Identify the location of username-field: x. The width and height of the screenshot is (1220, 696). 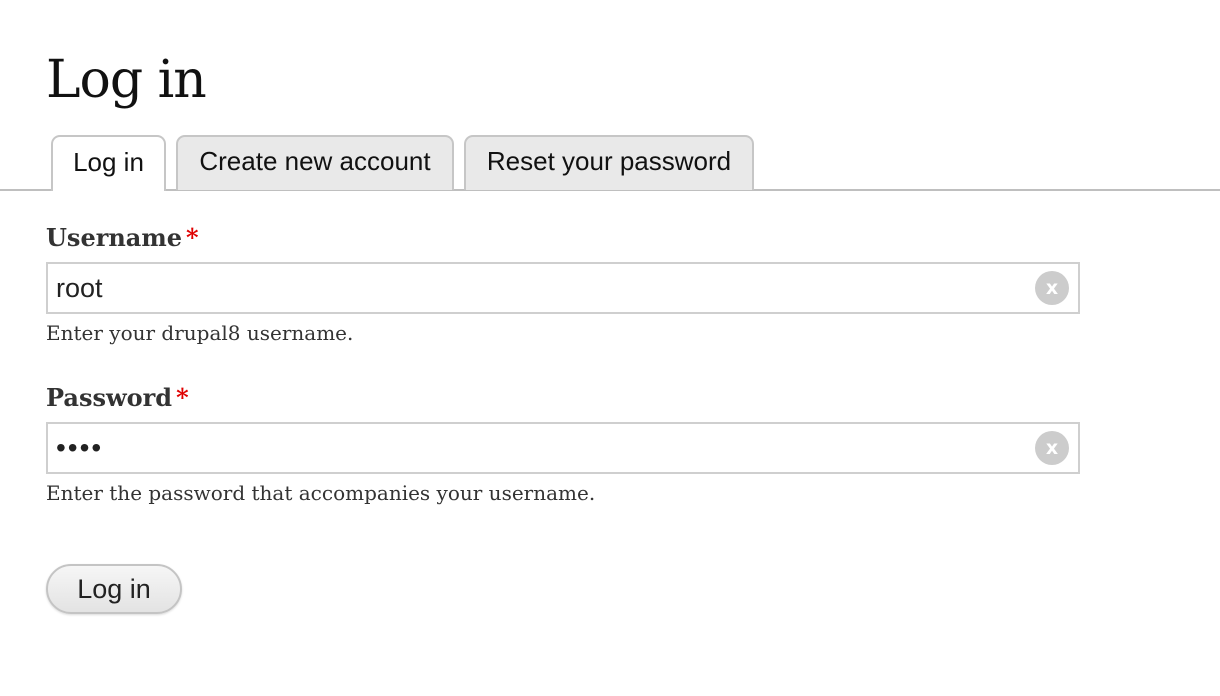
(563, 288).